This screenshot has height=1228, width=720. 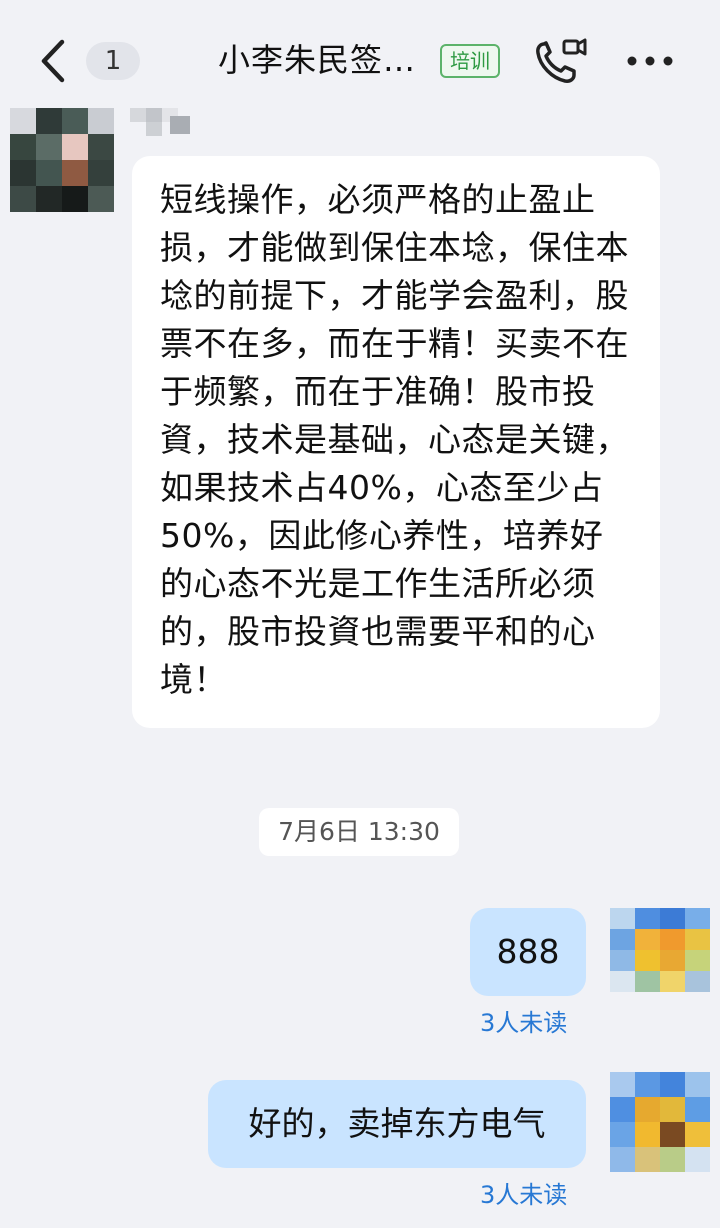 I want to click on outgoing-message-bubble: 好的，卖掉东方电气, so click(x=397, y=1124).